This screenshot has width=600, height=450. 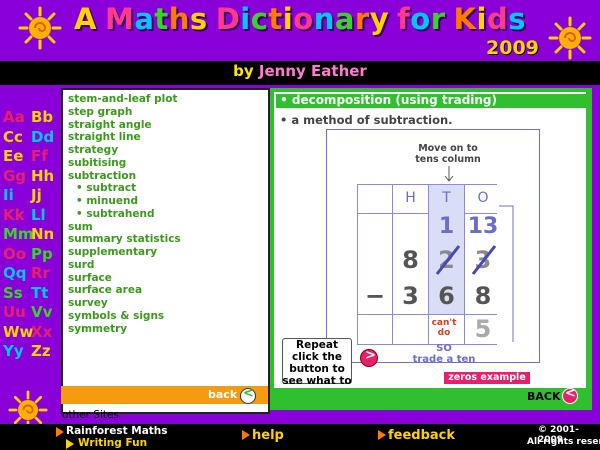 I want to click on word-list-item: straight angle, so click(x=124, y=125).